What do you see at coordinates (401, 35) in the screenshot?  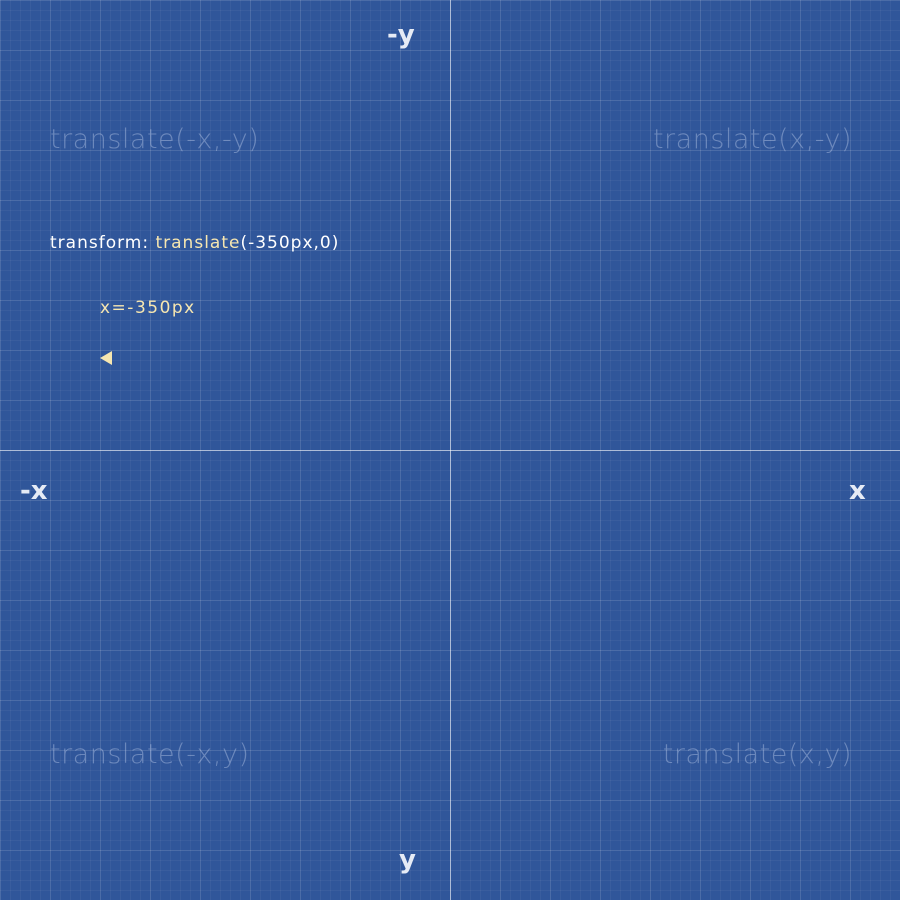 I see `neg-y-axis-label: -y` at bounding box center [401, 35].